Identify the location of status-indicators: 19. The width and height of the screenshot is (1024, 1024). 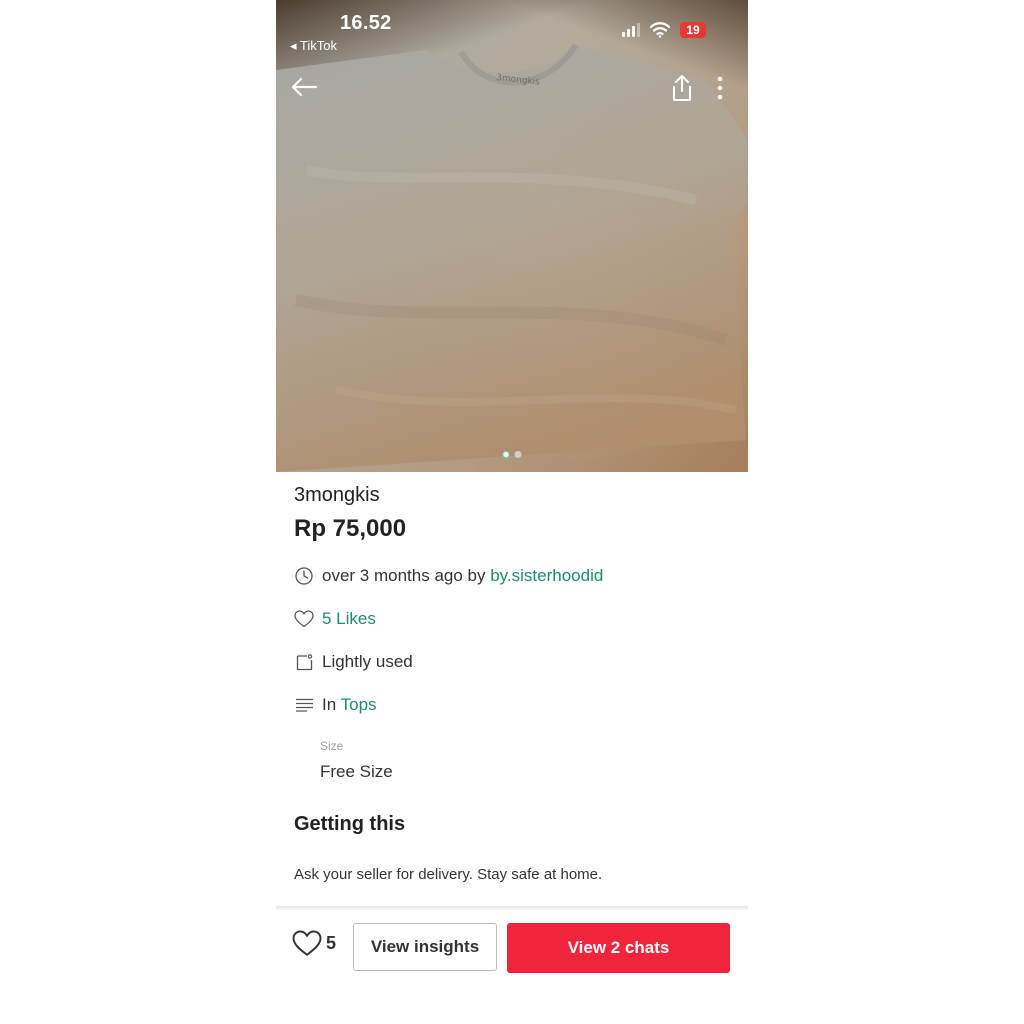
(664, 30).